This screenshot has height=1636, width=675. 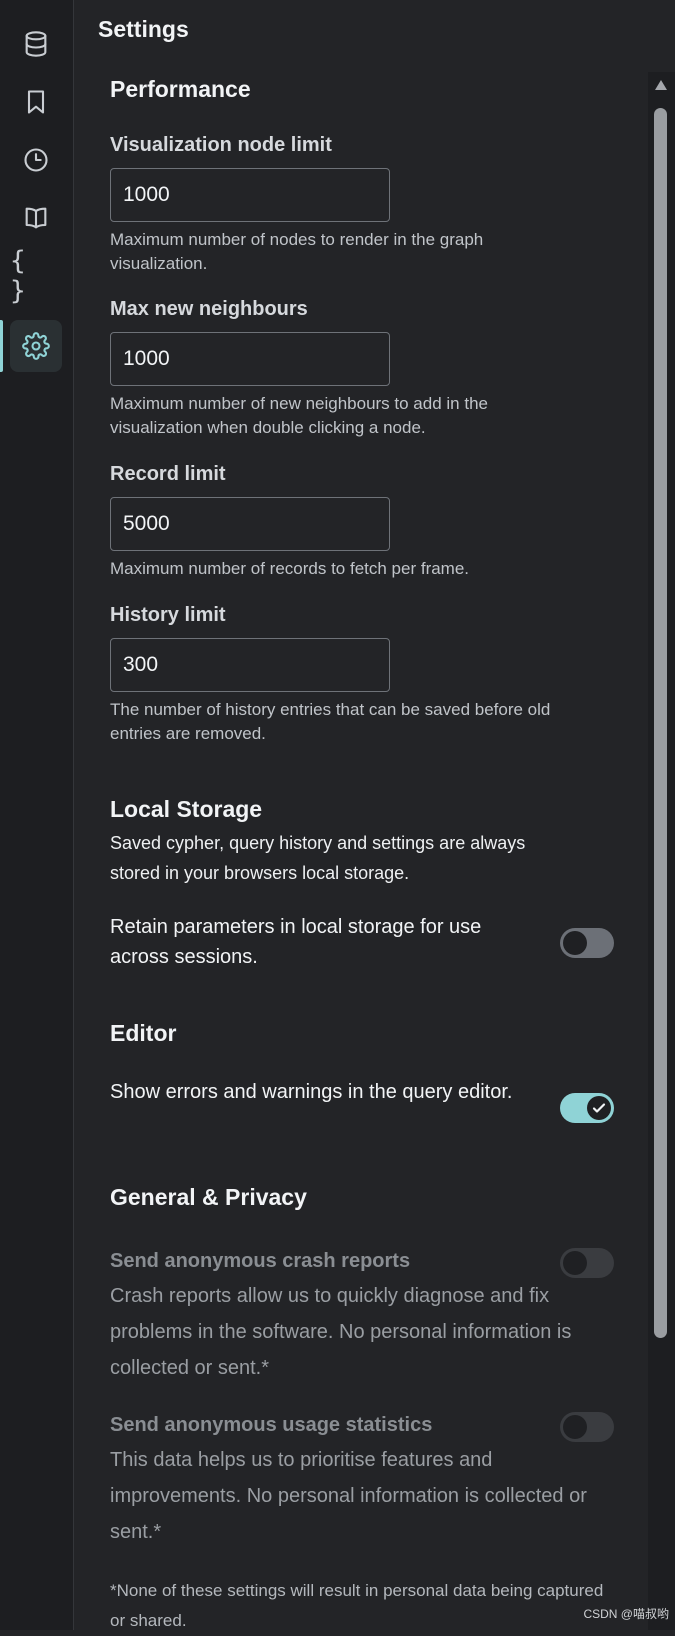 I want to click on scrollbar-thumb, so click(x=660, y=723).